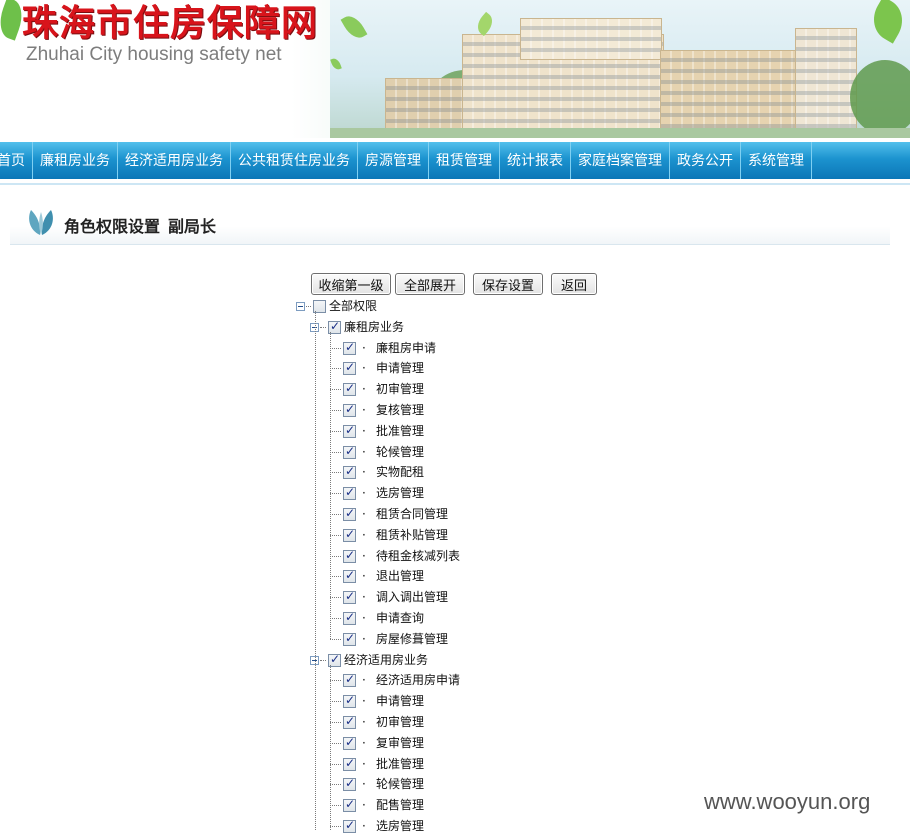 The image size is (910, 833). I want to click on permission-label: 配售管理, so click(400, 805).